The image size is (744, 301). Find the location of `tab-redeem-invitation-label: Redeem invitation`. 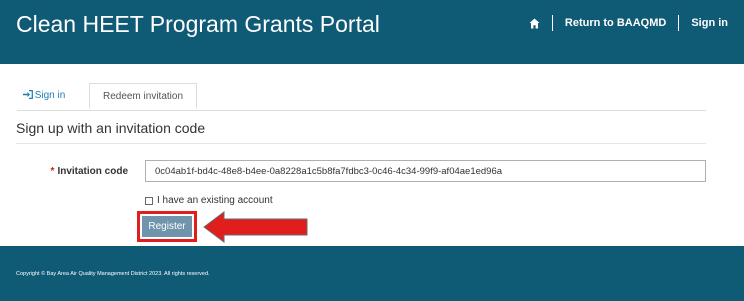

tab-redeem-invitation-label: Redeem invitation is located at coordinates (143, 96).